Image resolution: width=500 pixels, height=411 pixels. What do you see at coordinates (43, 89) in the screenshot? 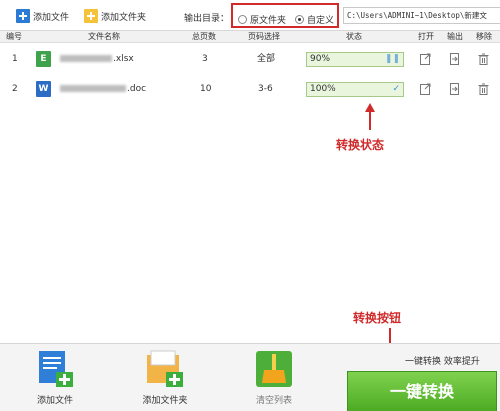
I see `word-file-icon: W` at bounding box center [43, 89].